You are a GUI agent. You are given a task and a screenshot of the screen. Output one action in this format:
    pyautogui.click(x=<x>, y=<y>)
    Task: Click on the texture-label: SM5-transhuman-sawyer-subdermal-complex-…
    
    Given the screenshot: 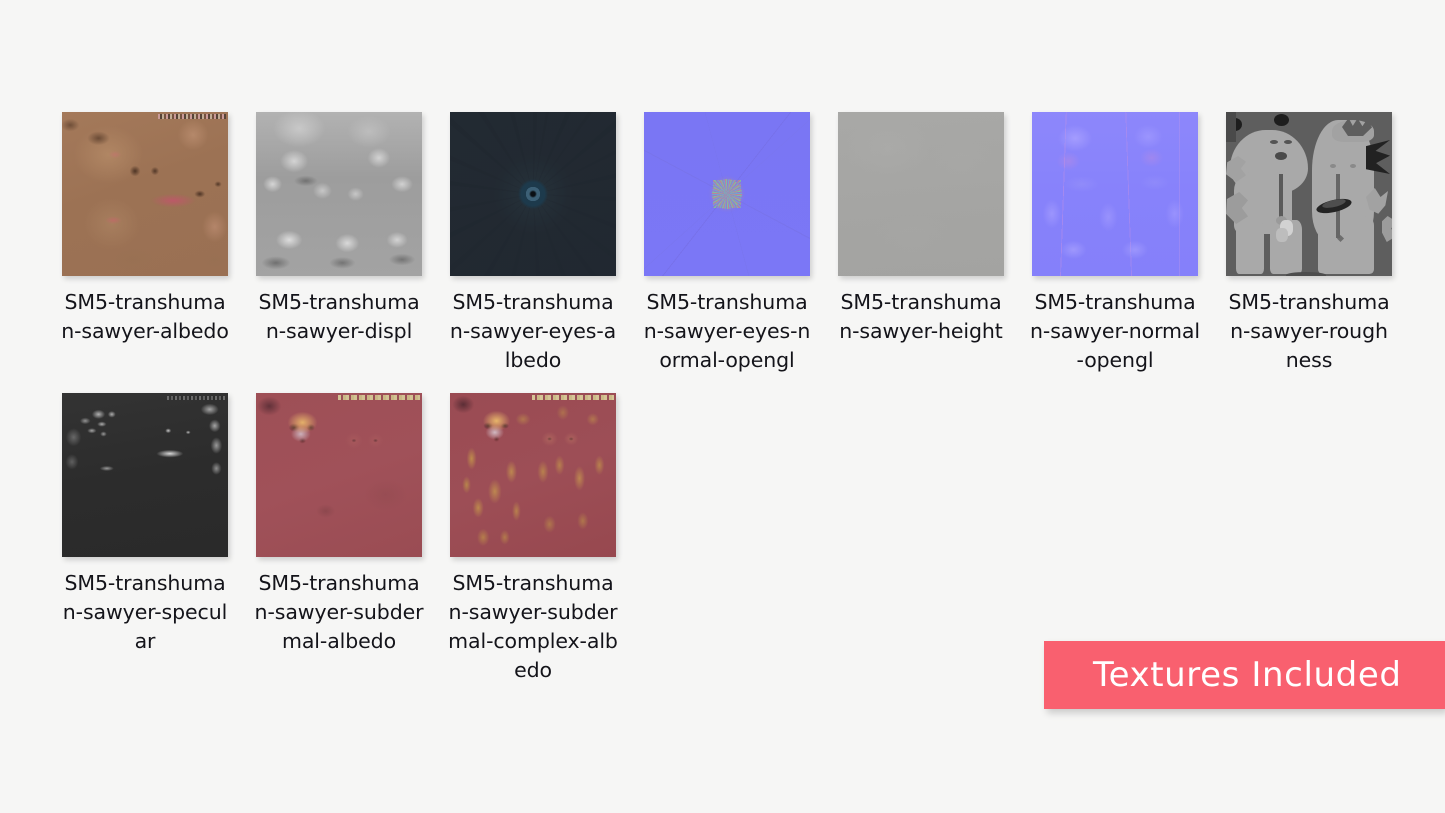 What is the action you would take?
    pyautogui.click(x=533, y=626)
    